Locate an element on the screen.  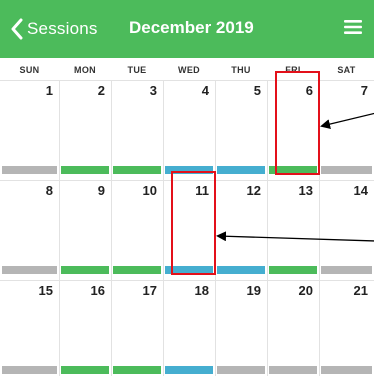
arrow-to-friday is located at coordinates (347, 120).